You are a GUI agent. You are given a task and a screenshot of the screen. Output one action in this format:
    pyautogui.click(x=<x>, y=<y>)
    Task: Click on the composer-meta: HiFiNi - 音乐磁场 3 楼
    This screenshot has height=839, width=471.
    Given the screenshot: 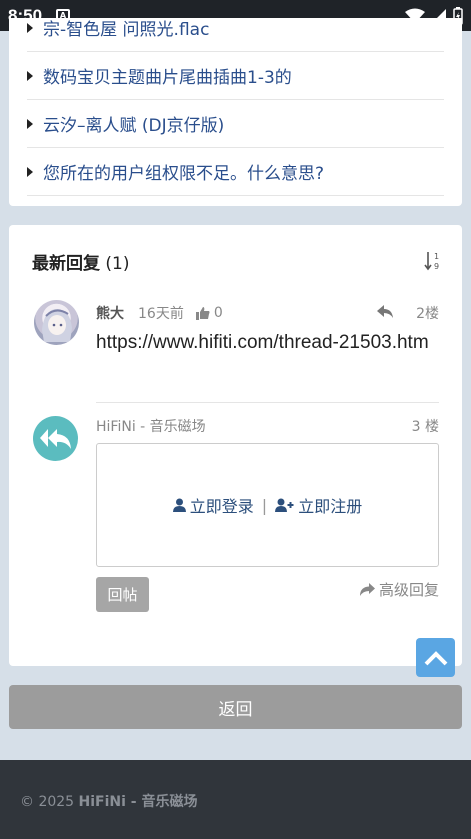 What is the action you would take?
    pyautogui.click(x=267, y=426)
    